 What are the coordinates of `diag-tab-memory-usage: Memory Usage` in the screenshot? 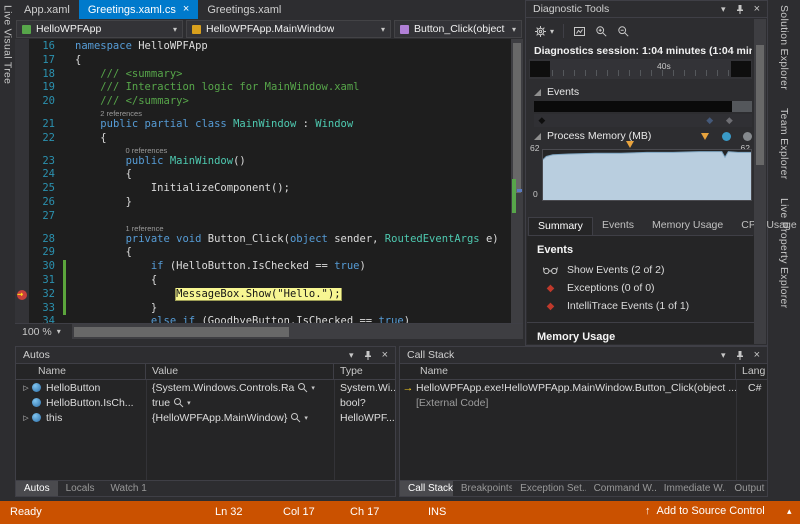 It's located at (687, 226).